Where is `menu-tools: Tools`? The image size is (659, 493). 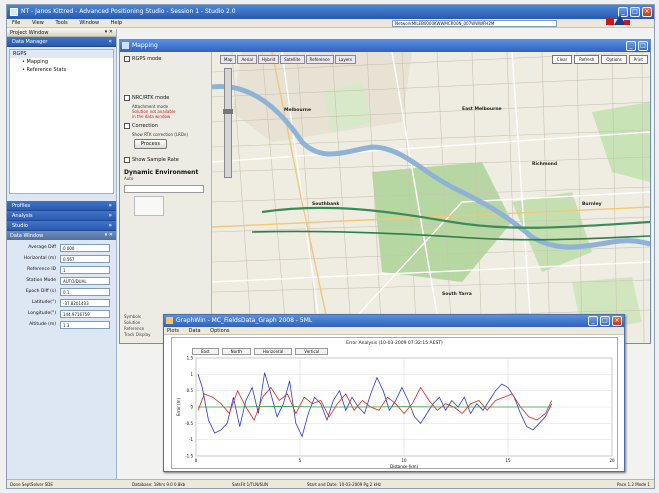 menu-tools: Tools is located at coordinates (61, 23).